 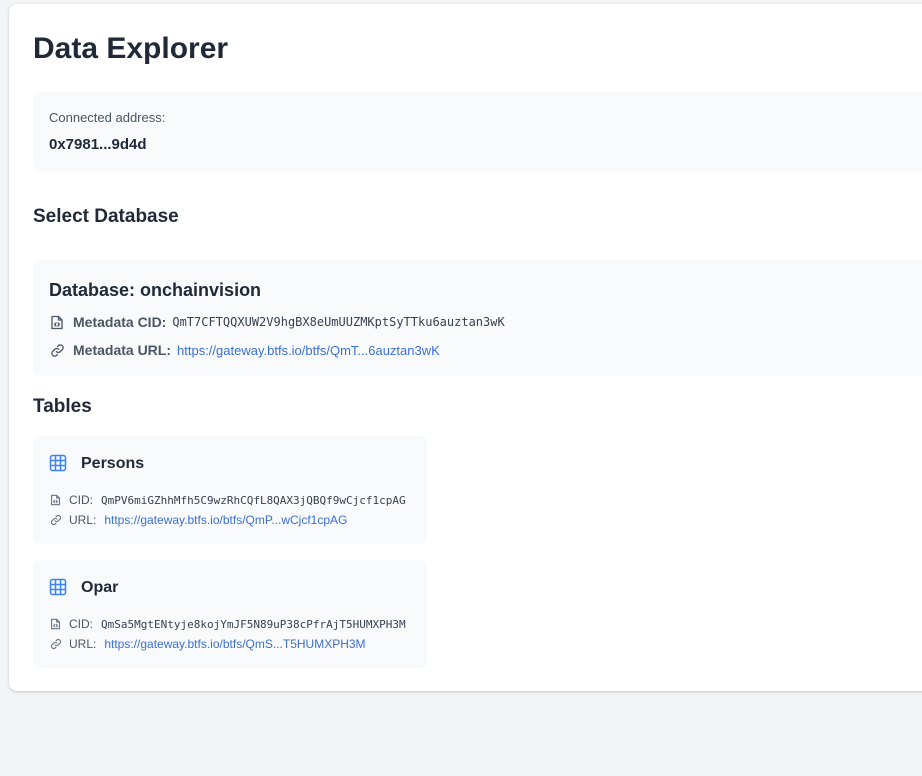 I want to click on tables-heading: Tables, so click(x=62, y=406).